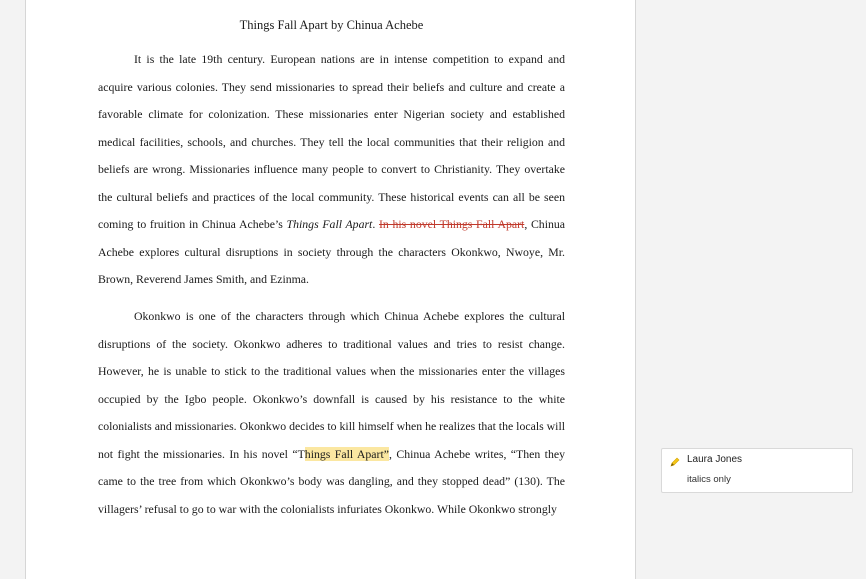 This screenshot has width=866, height=579. What do you see at coordinates (451, 224) in the screenshot?
I see `tracked-deletion: In his novel Things Fall Apart` at bounding box center [451, 224].